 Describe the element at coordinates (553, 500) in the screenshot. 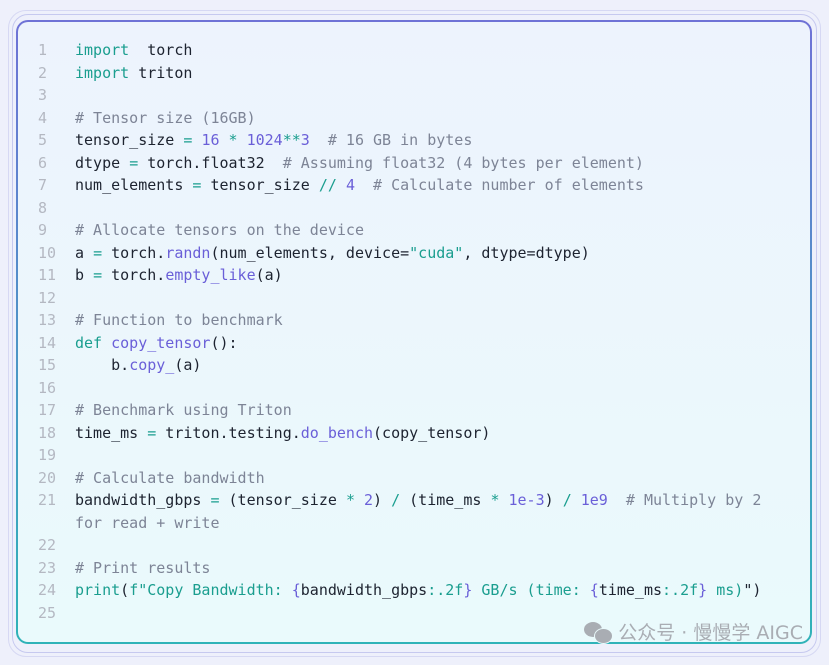

I see `code-token: )` at that location.